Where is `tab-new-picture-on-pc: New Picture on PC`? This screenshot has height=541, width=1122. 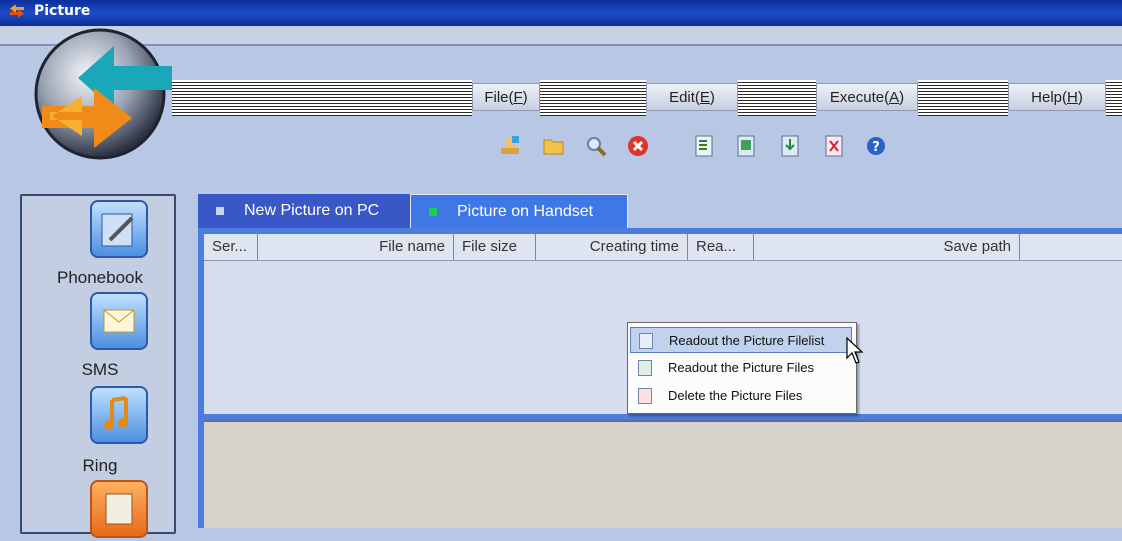
tab-new-picture-on-pc: New Picture on PC is located at coordinates (304, 211).